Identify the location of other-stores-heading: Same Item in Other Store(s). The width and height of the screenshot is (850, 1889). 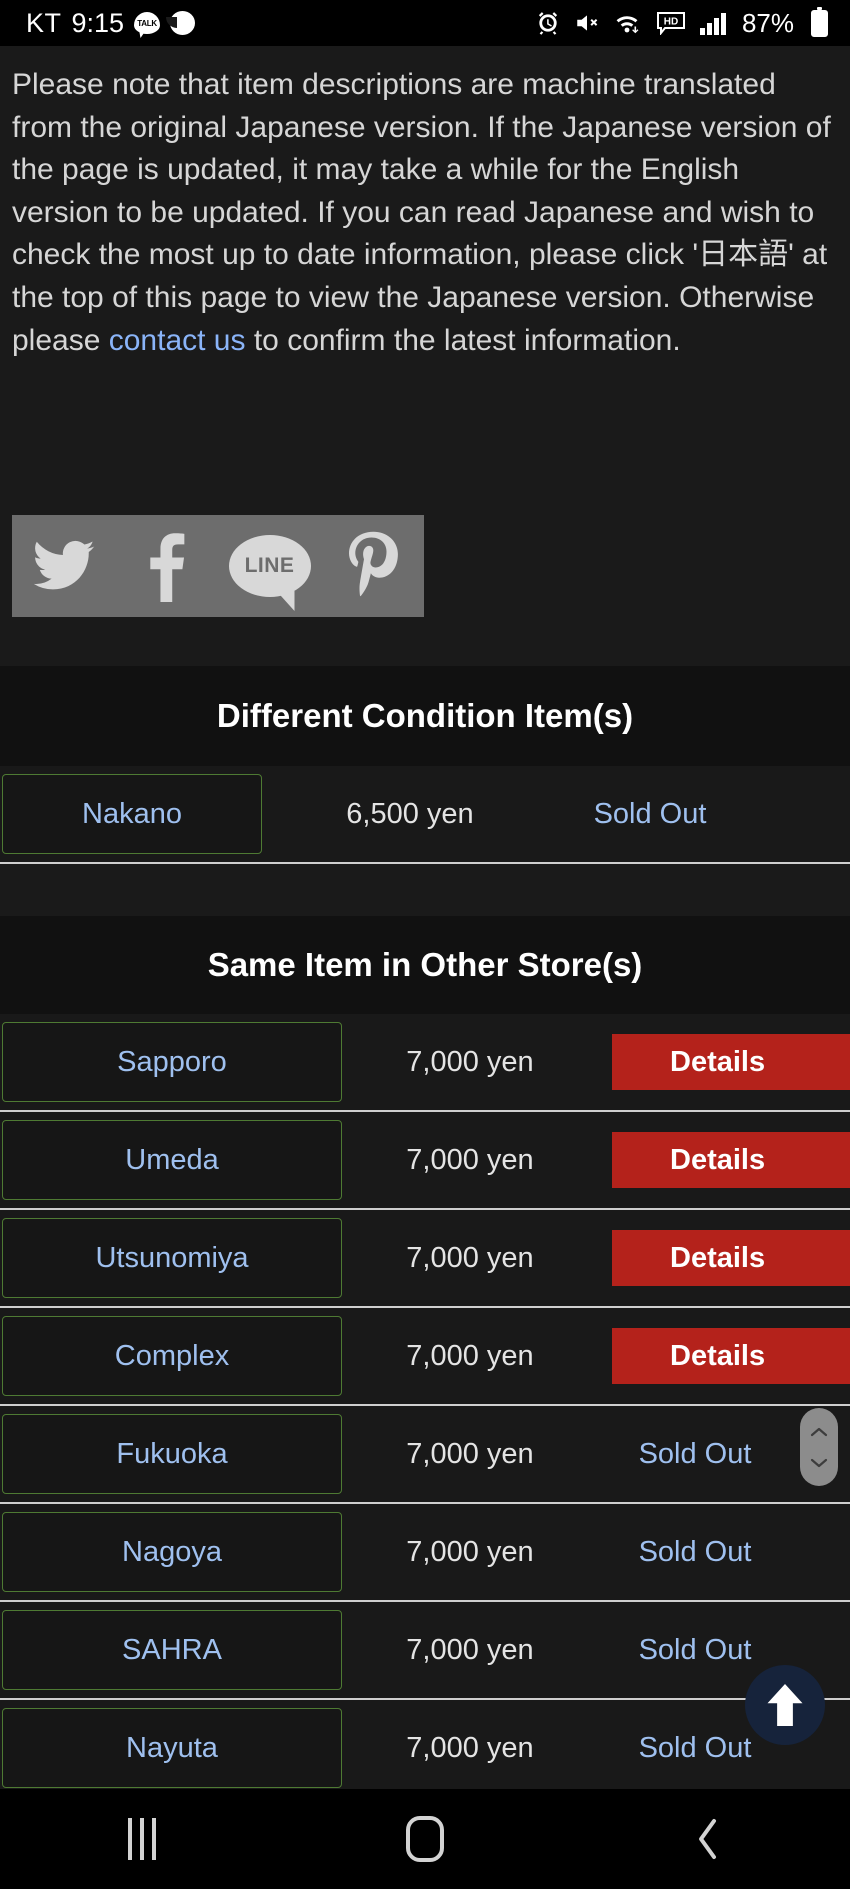
(425, 965).